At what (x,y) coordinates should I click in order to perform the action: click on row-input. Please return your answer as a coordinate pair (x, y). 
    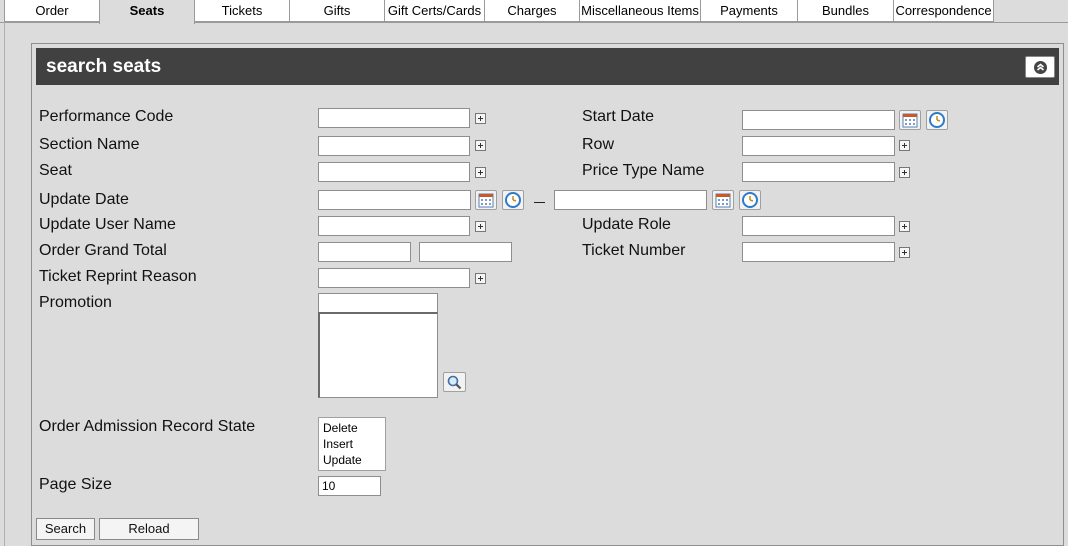
    Looking at the image, I should click on (818, 146).